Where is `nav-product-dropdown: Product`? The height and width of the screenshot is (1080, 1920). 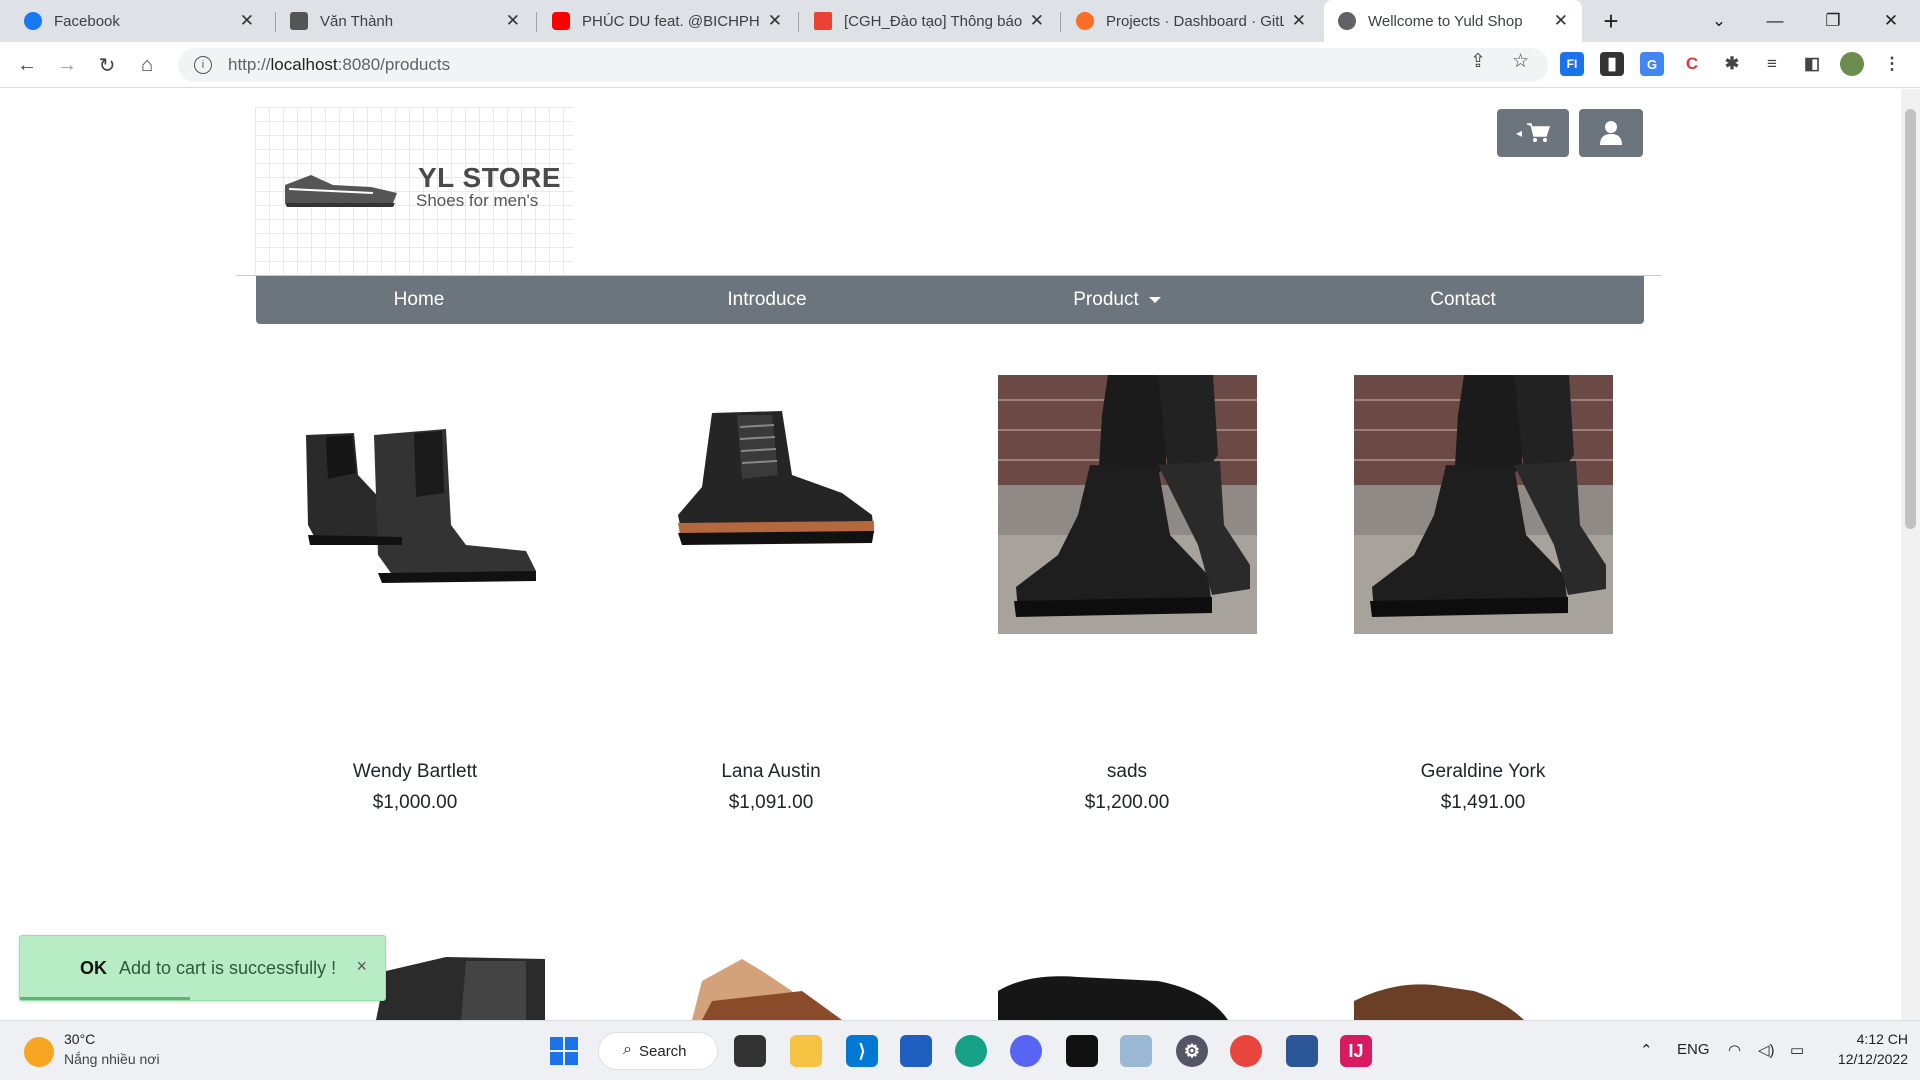 nav-product-dropdown: Product is located at coordinates (1117, 300).